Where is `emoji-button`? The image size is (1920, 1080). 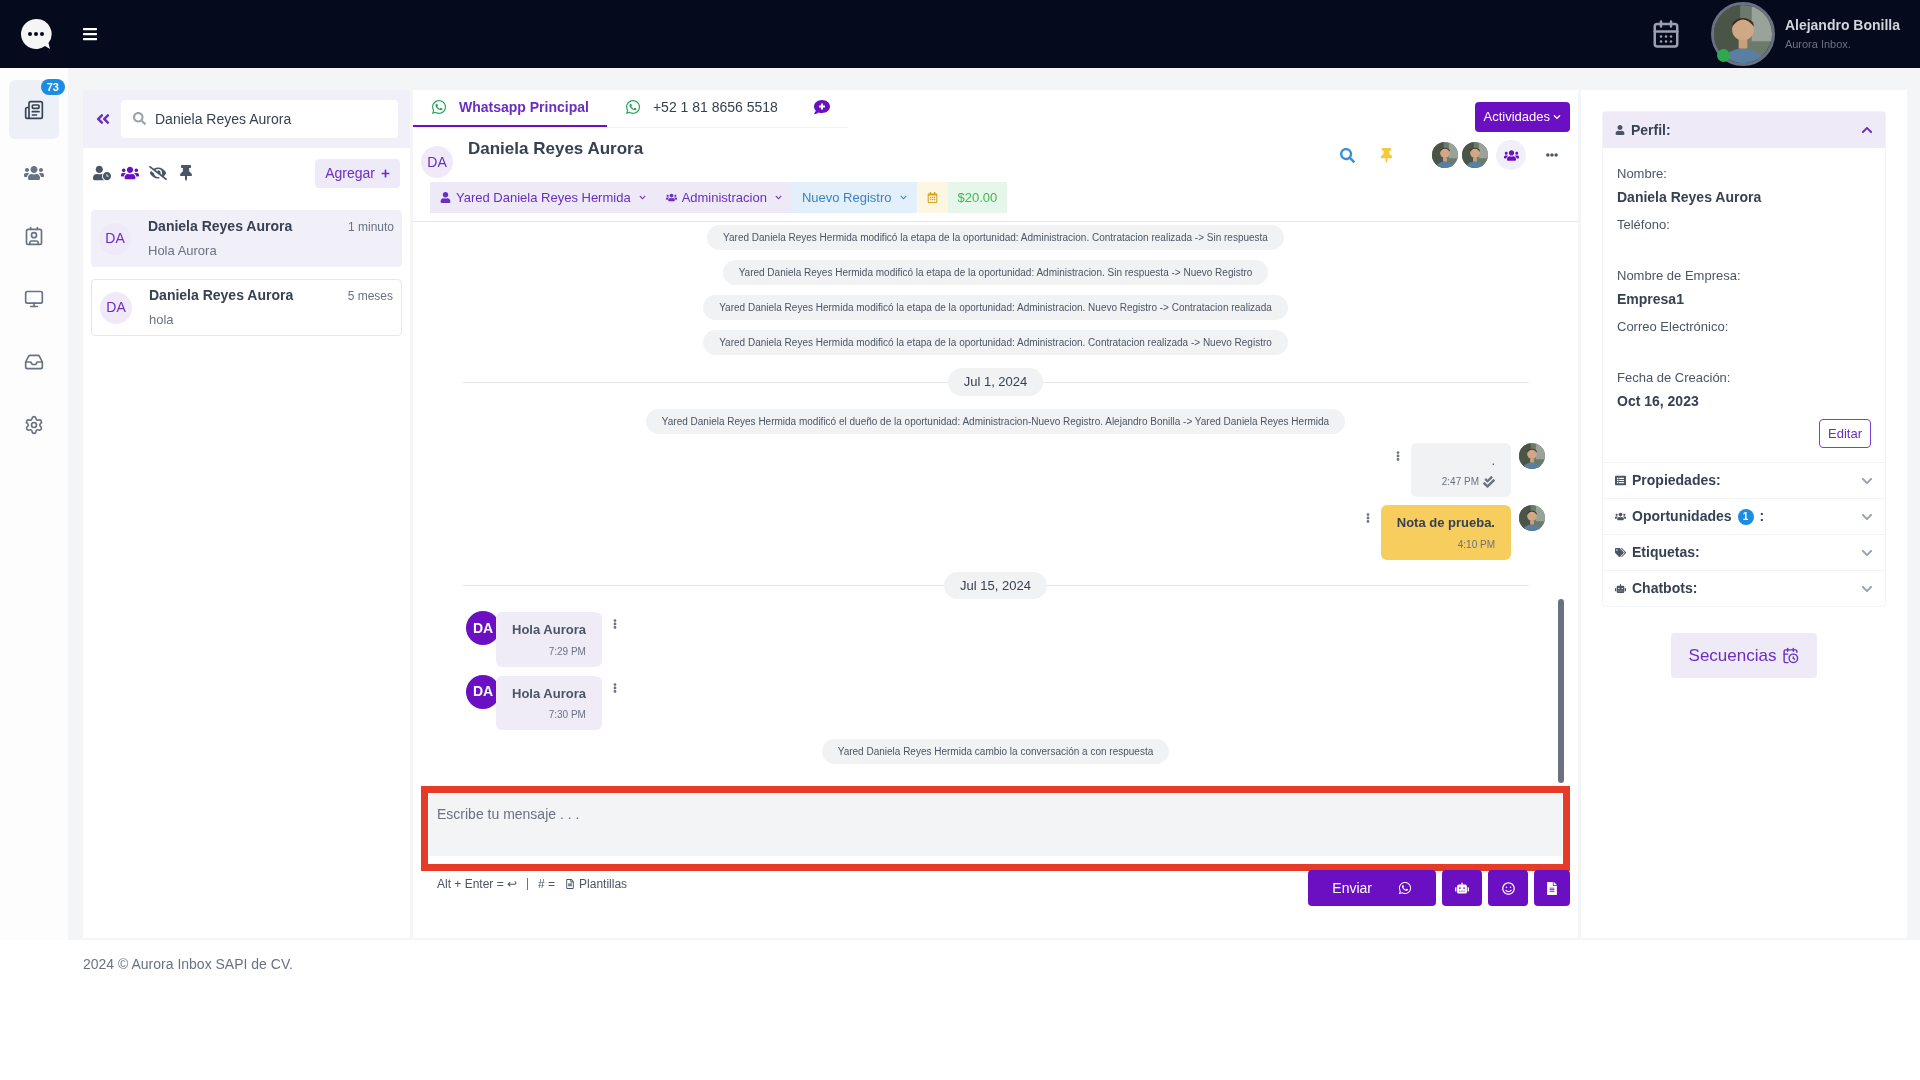
emoji-button is located at coordinates (1508, 888).